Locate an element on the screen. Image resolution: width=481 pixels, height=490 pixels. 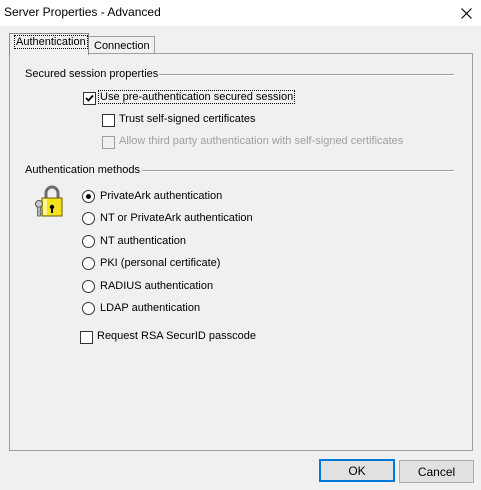
tab-authentication: Authentication is located at coordinates (49, 44).